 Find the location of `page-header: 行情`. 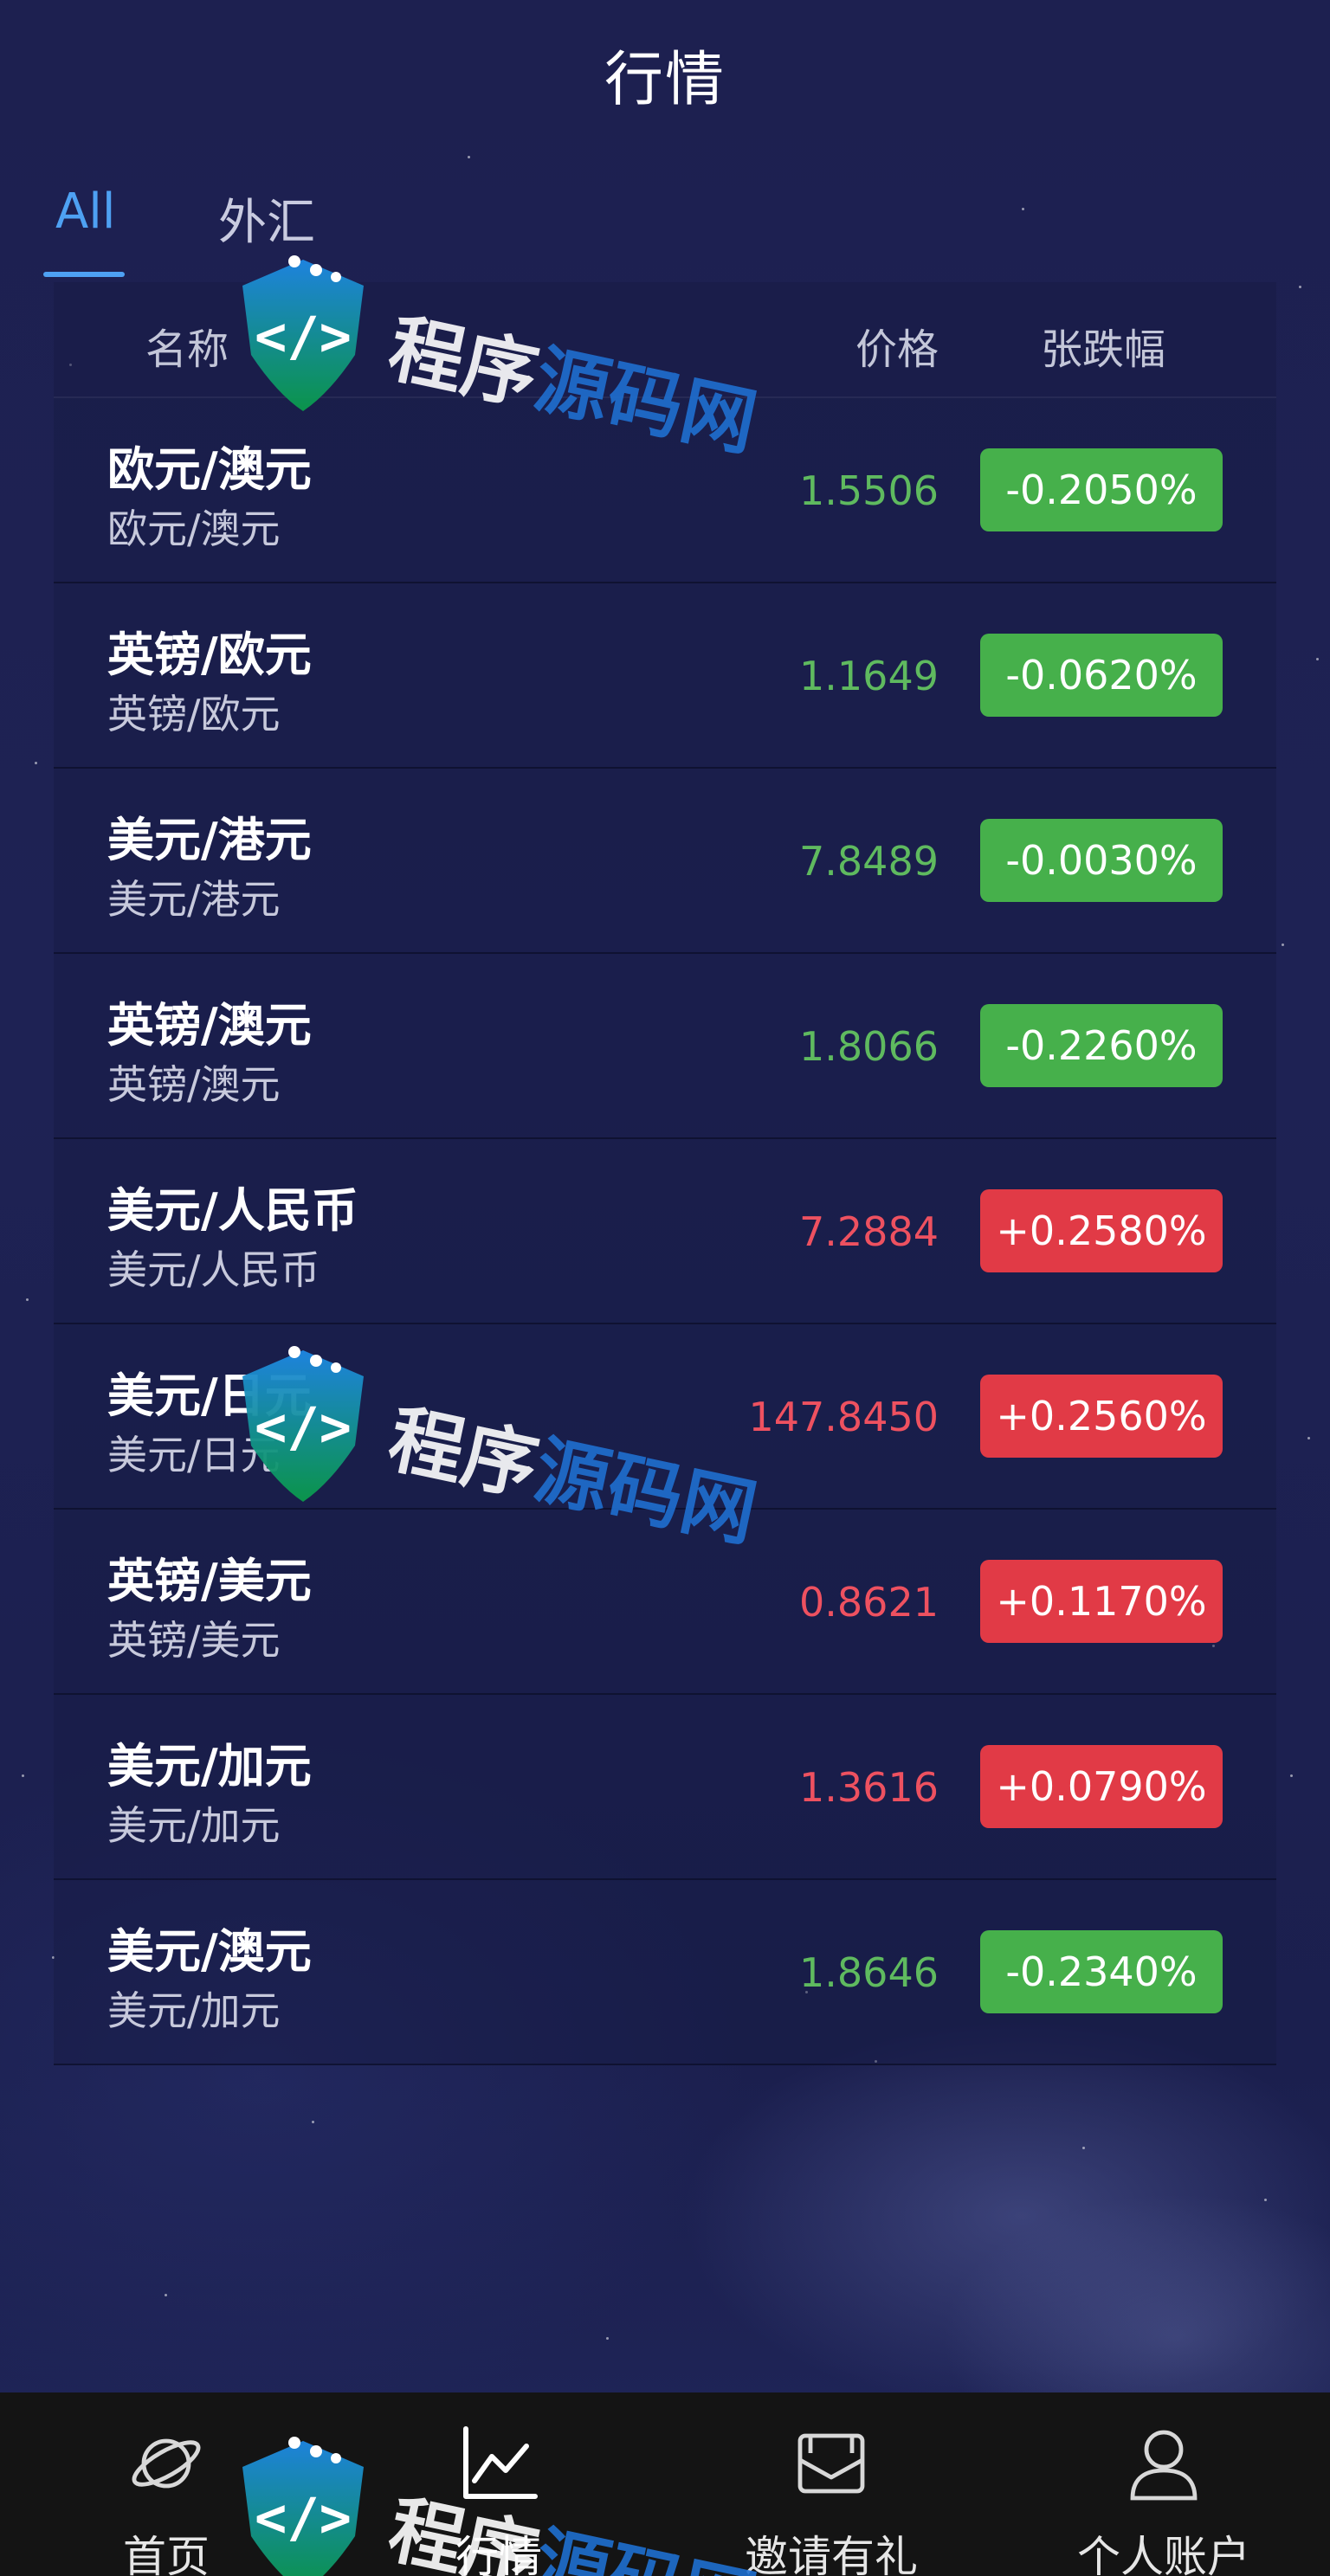

page-header: 行情 is located at coordinates (665, 73).